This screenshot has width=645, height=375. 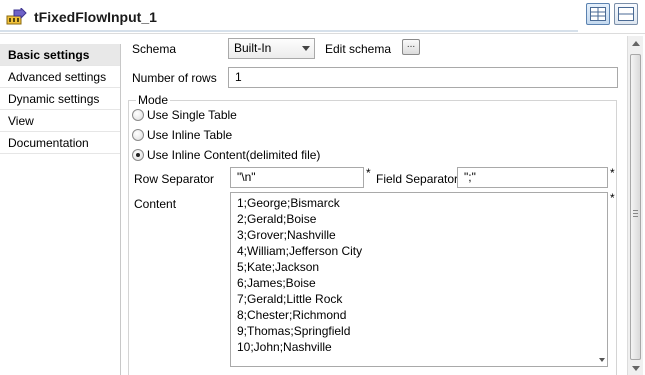 What do you see at coordinates (60, 55) in the screenshot?
I see `sidebar-item-basic-settings: Basic settings` at bounding box center [60, 55].